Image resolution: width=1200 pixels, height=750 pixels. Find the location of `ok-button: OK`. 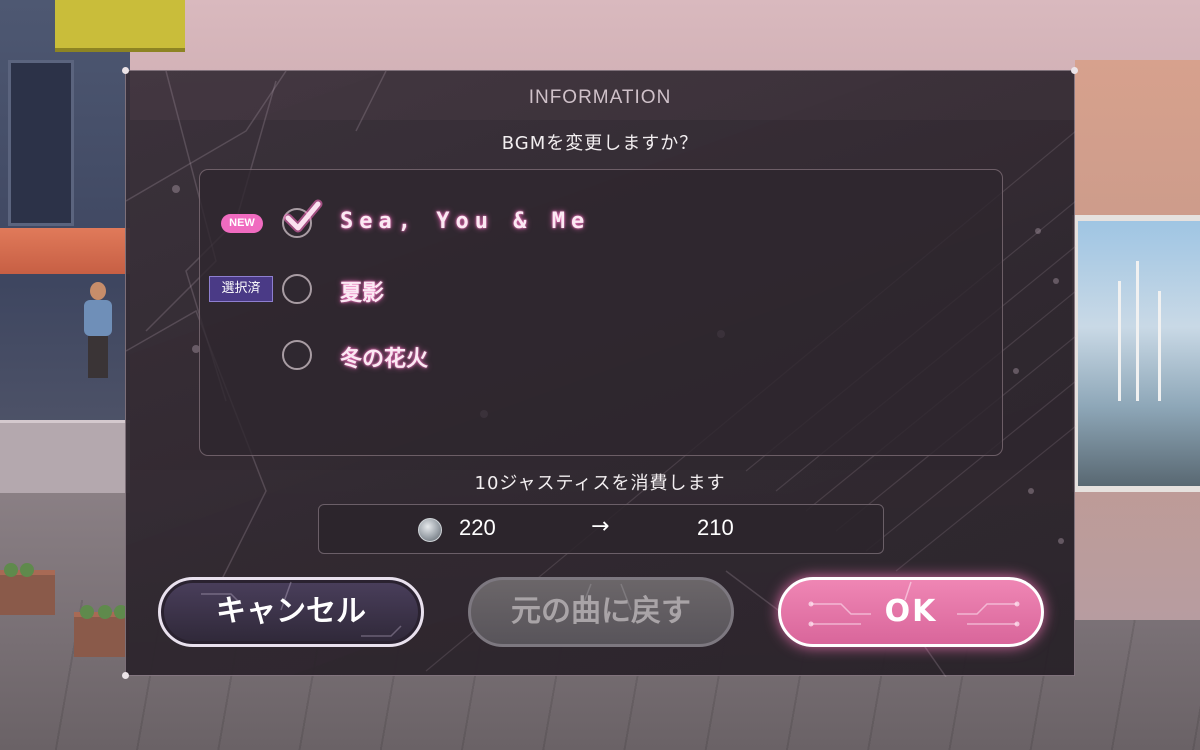

ok-button: OK is located at coordinates (911, 612).